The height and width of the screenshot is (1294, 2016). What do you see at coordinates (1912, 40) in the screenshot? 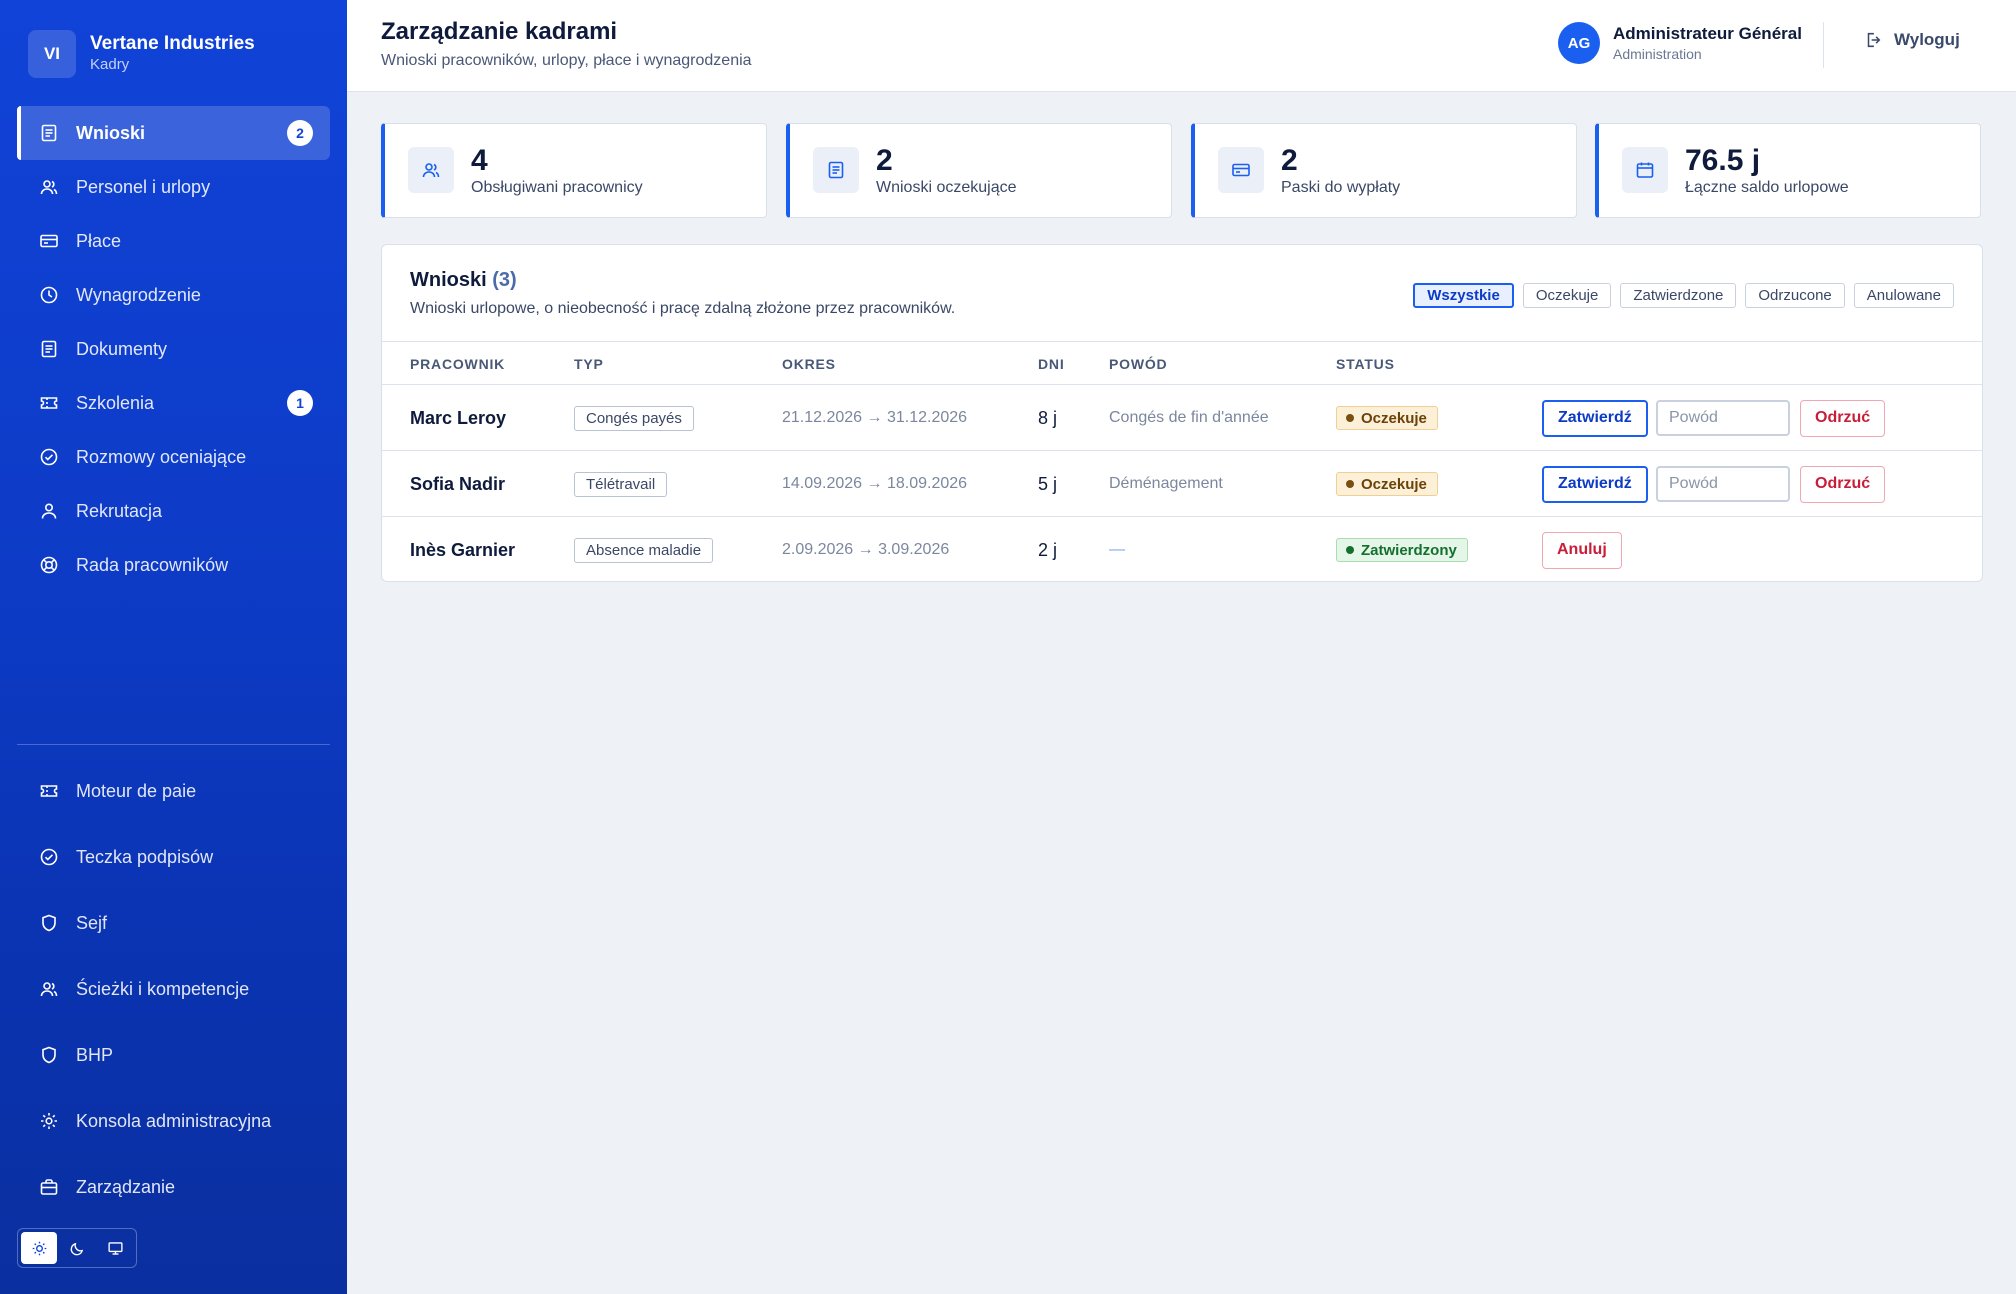
I see `logout-button: Wyloguj` at bounding box center [1912, 40].